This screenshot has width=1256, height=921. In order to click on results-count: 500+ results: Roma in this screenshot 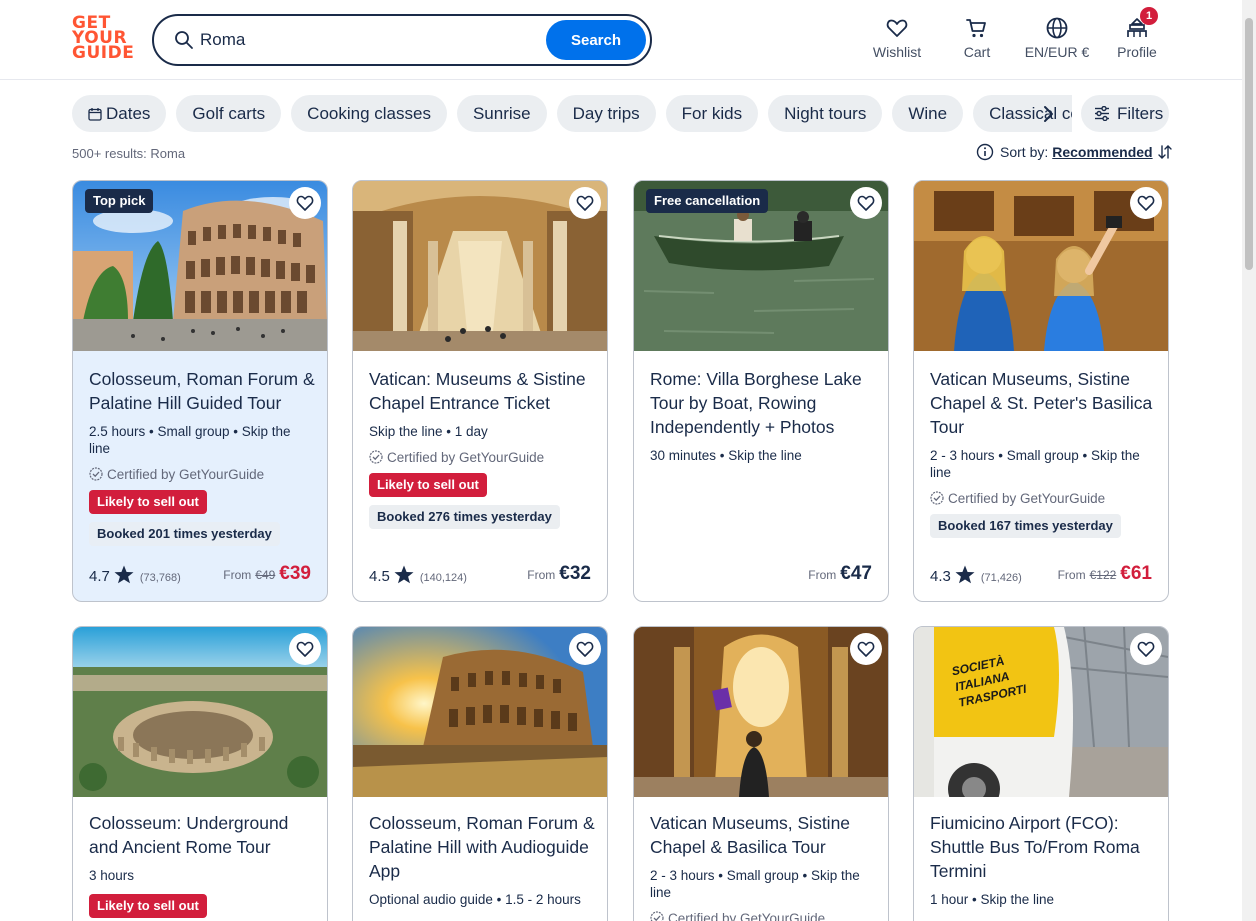, I will do `click(129, 153)`.